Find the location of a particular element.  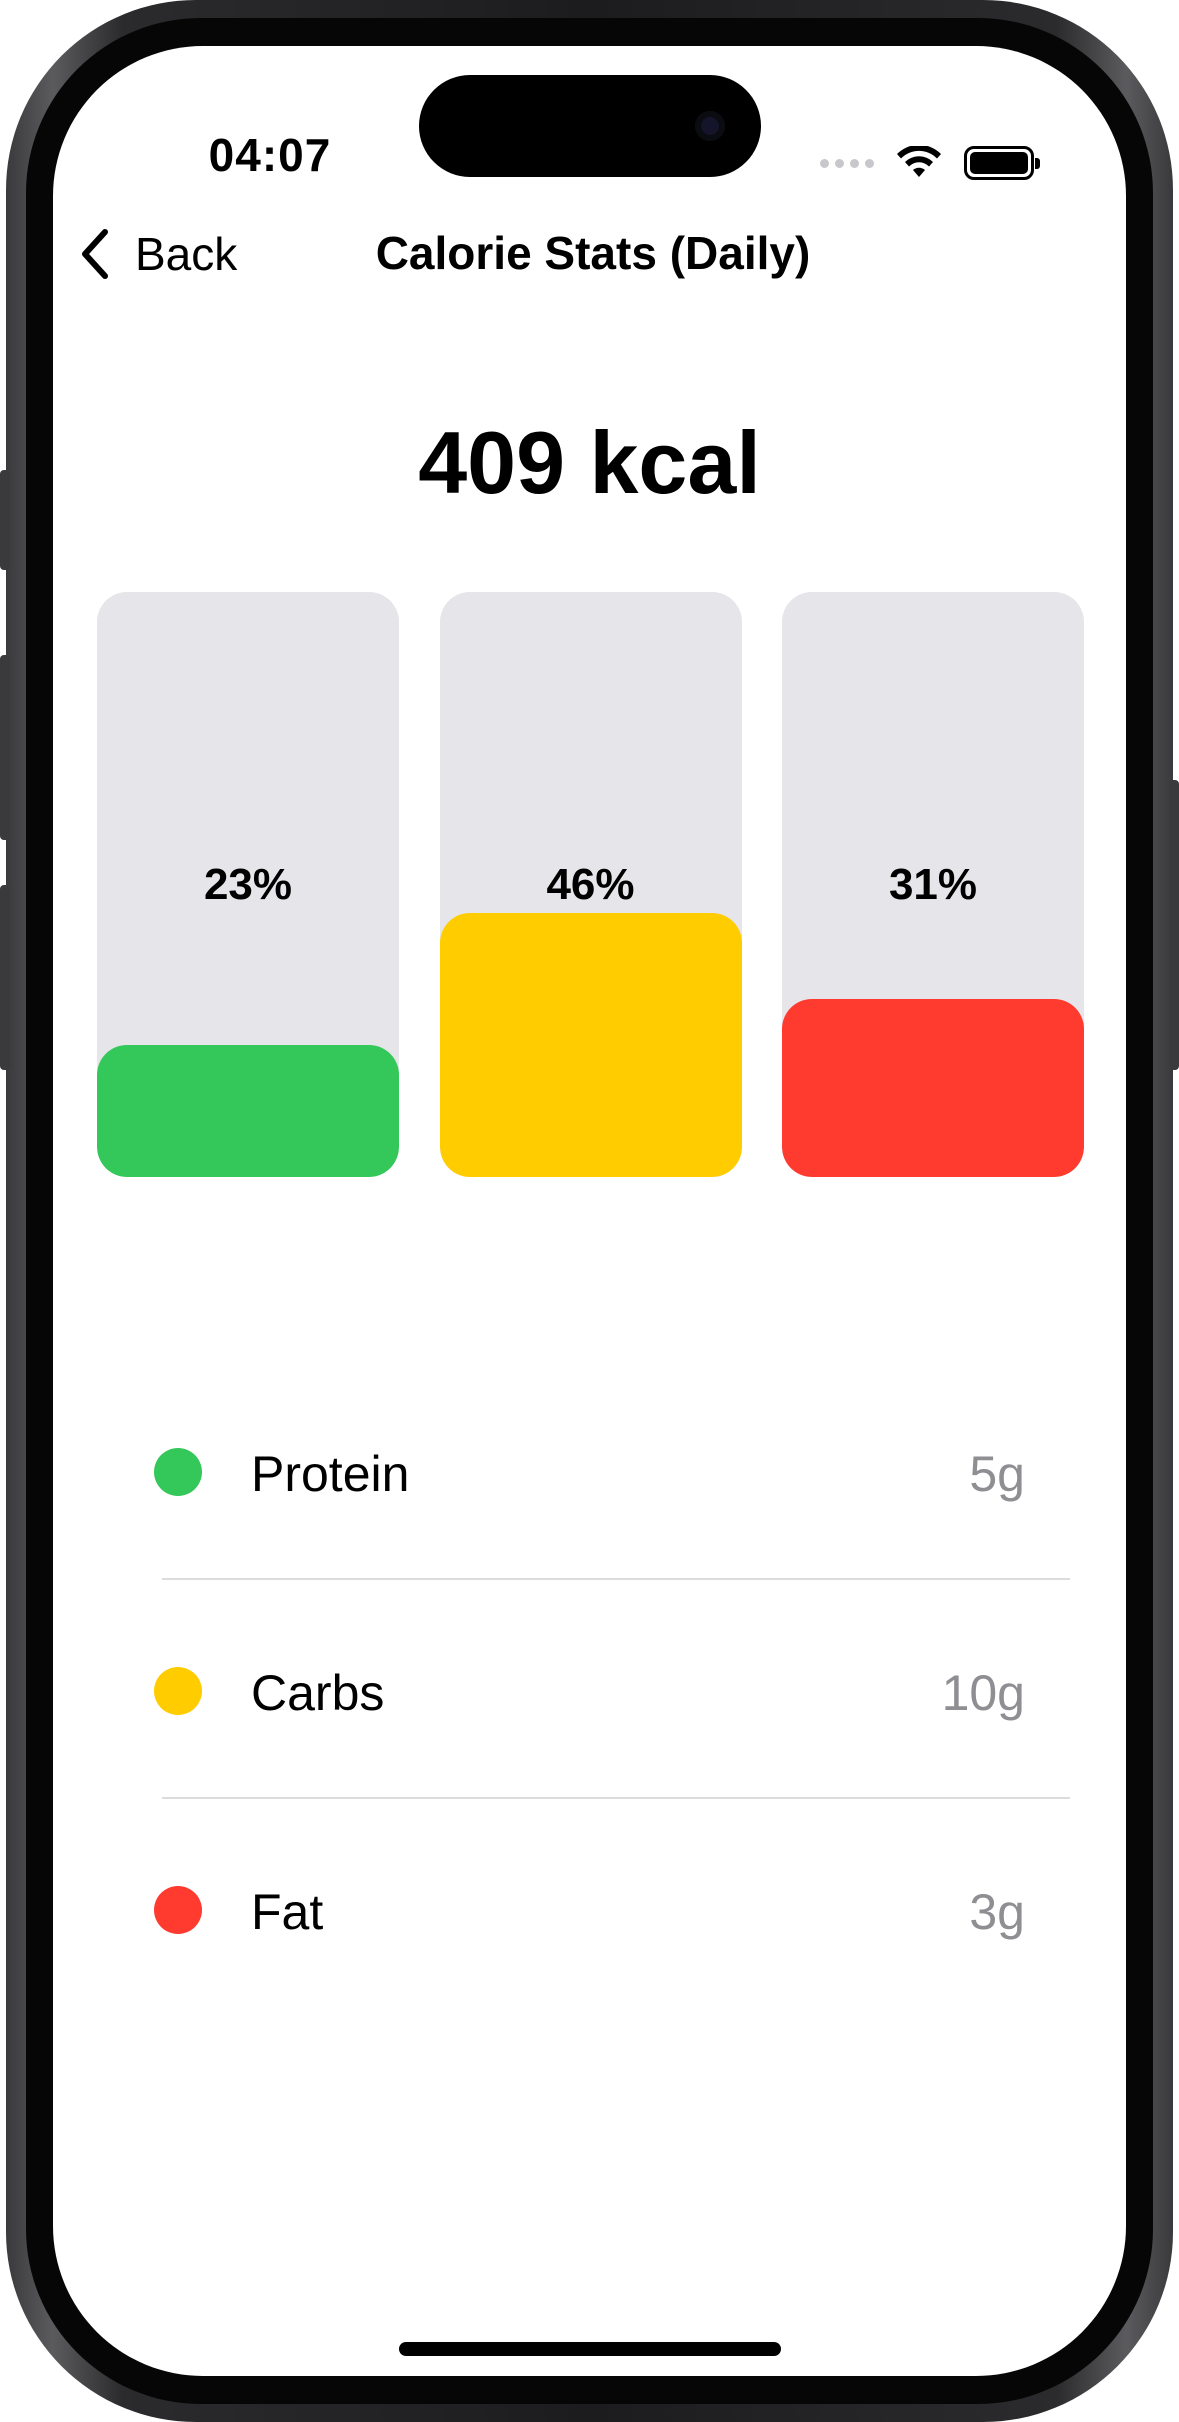

protein-bar: 23% is located at coordinates (248, 884).